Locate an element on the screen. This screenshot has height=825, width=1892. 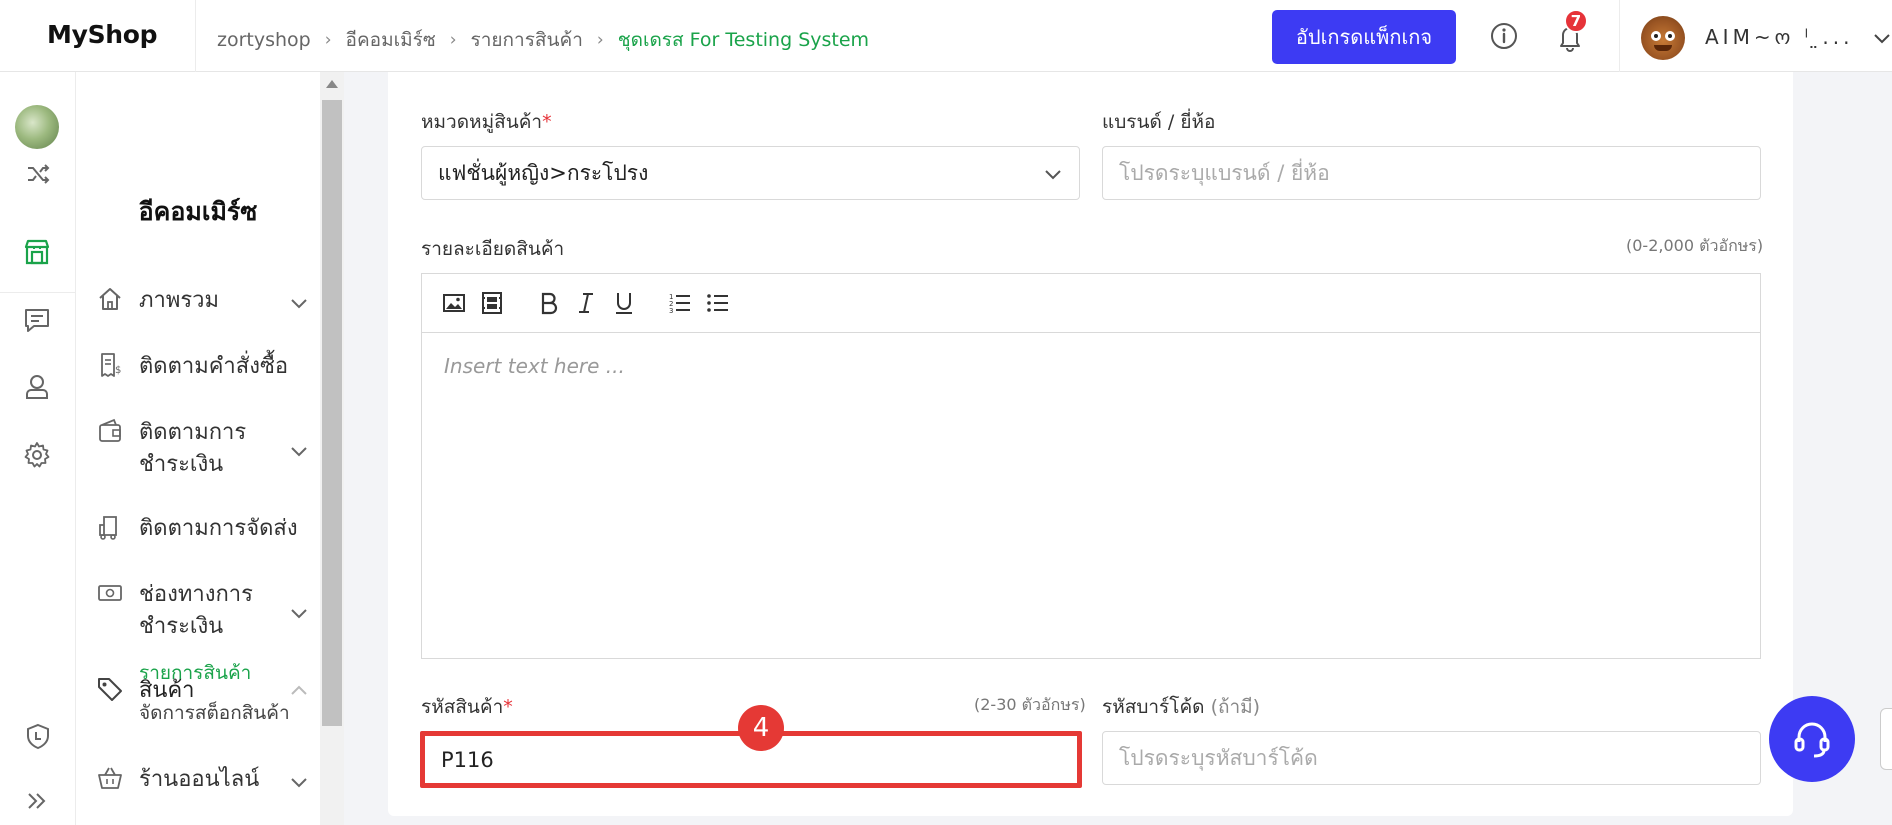
headset-icon is located at coordinates (1812, 740).